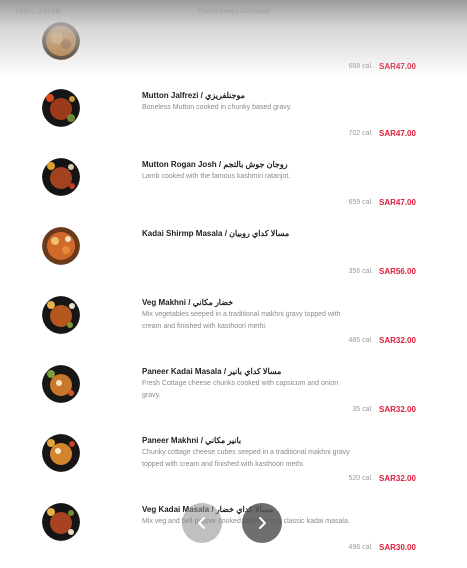 The image size is (467, 568). What do you see at coordinates (233, 40) in the screenshot?
I see `list-item: 668 cal. SAR47.00` at bounding box center [233, 40].